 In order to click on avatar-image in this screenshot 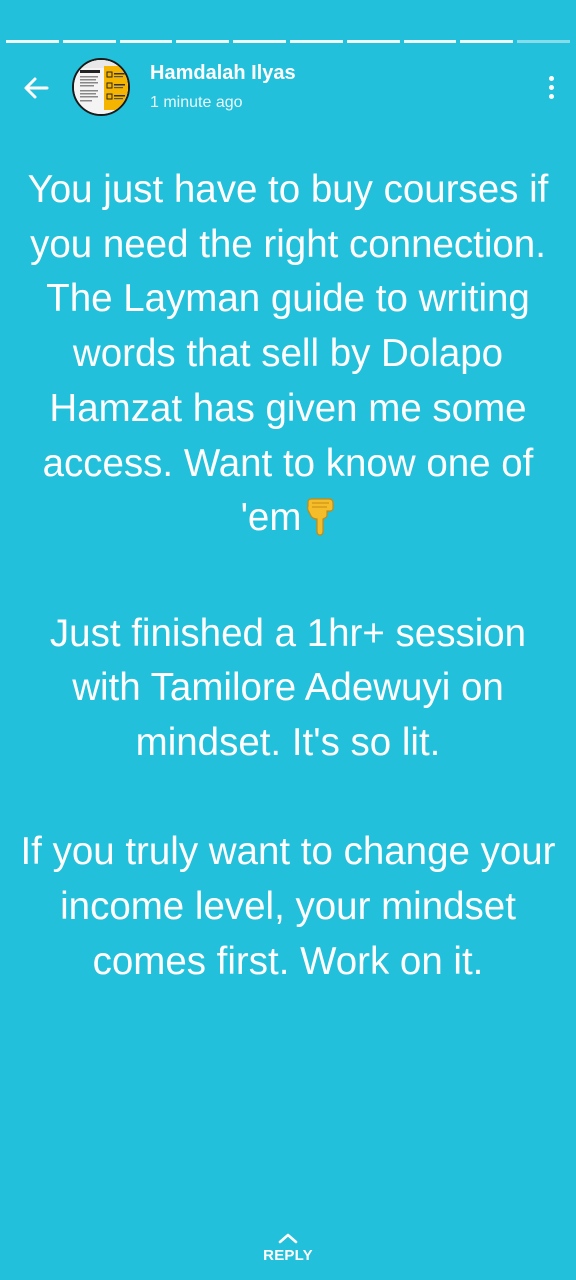, I will do `click(101, 87)`.